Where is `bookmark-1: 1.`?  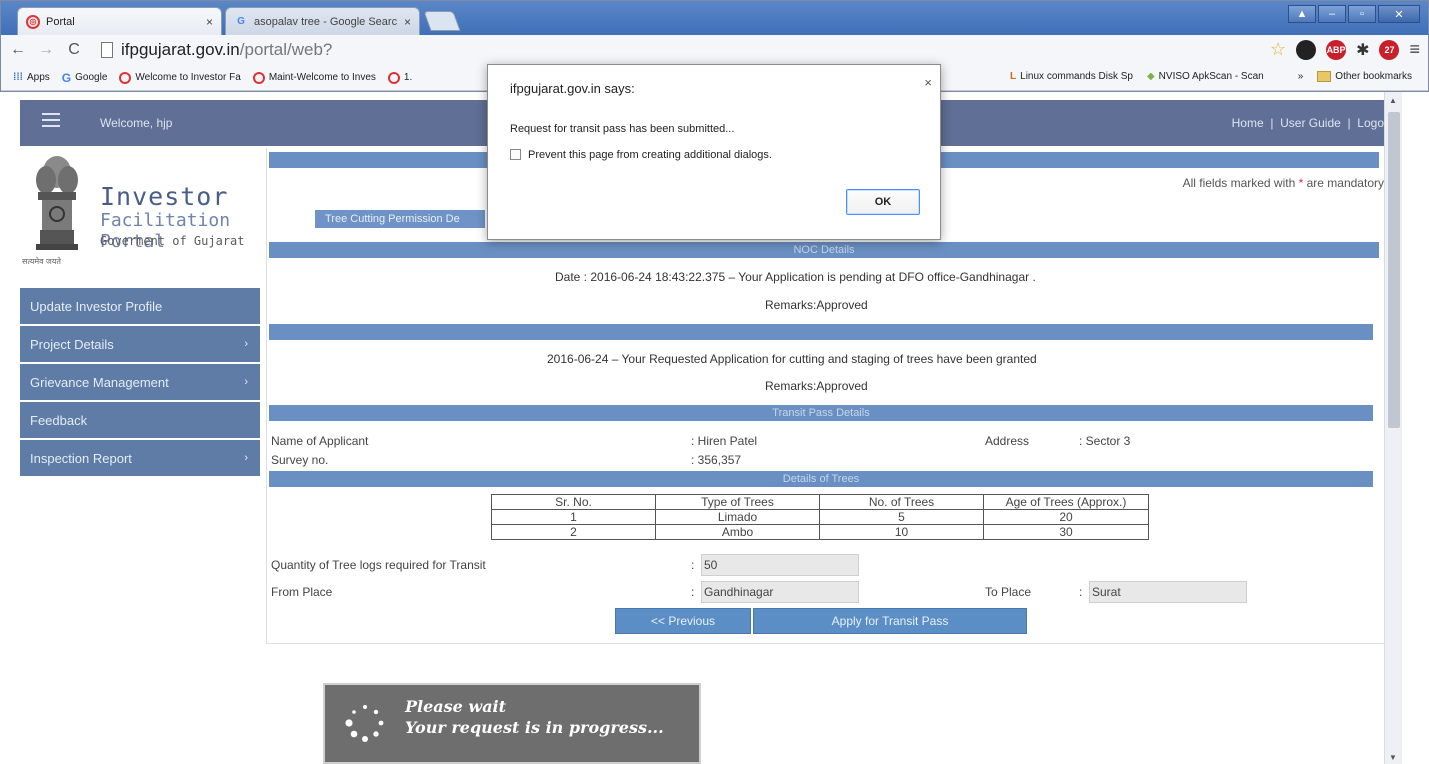
bookmark-1: 1. is located at coordinates (399, 77).